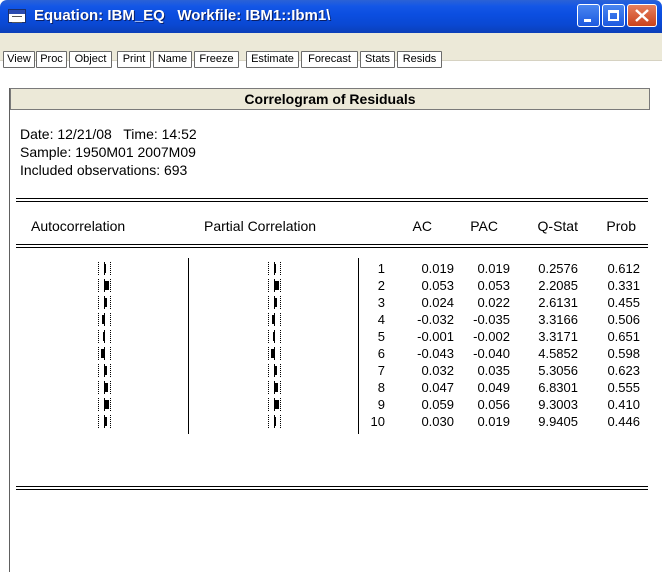 The width and height of the screenshot is (662, 572). Describe the element at coordinates (90, 59) in the screenshot. I see `object-button: Object` at that location.